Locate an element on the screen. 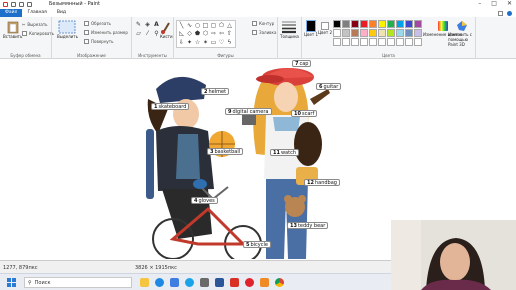 Image resolution: width=516 pixels, height=290 pixels. arrow-left-shape-icon: ⇦ is located at coordinates (221, 33).